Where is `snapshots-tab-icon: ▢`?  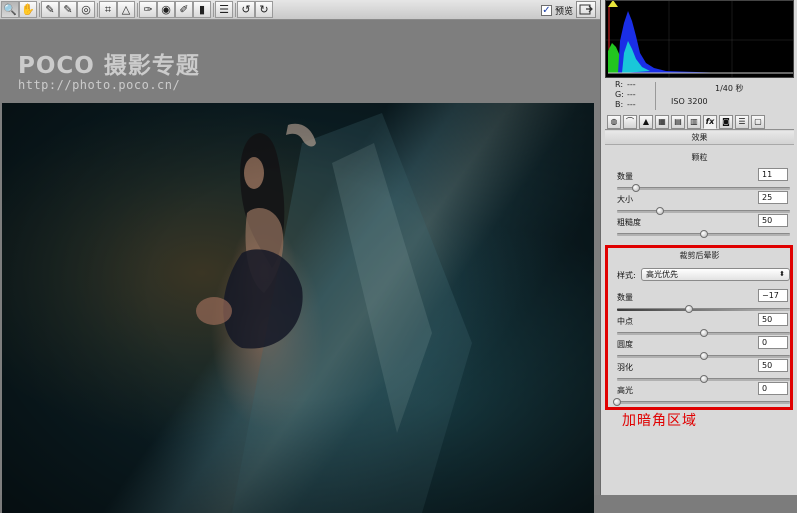
snapshots-tab-icon: ▢ is located at coordinates (758, 122).